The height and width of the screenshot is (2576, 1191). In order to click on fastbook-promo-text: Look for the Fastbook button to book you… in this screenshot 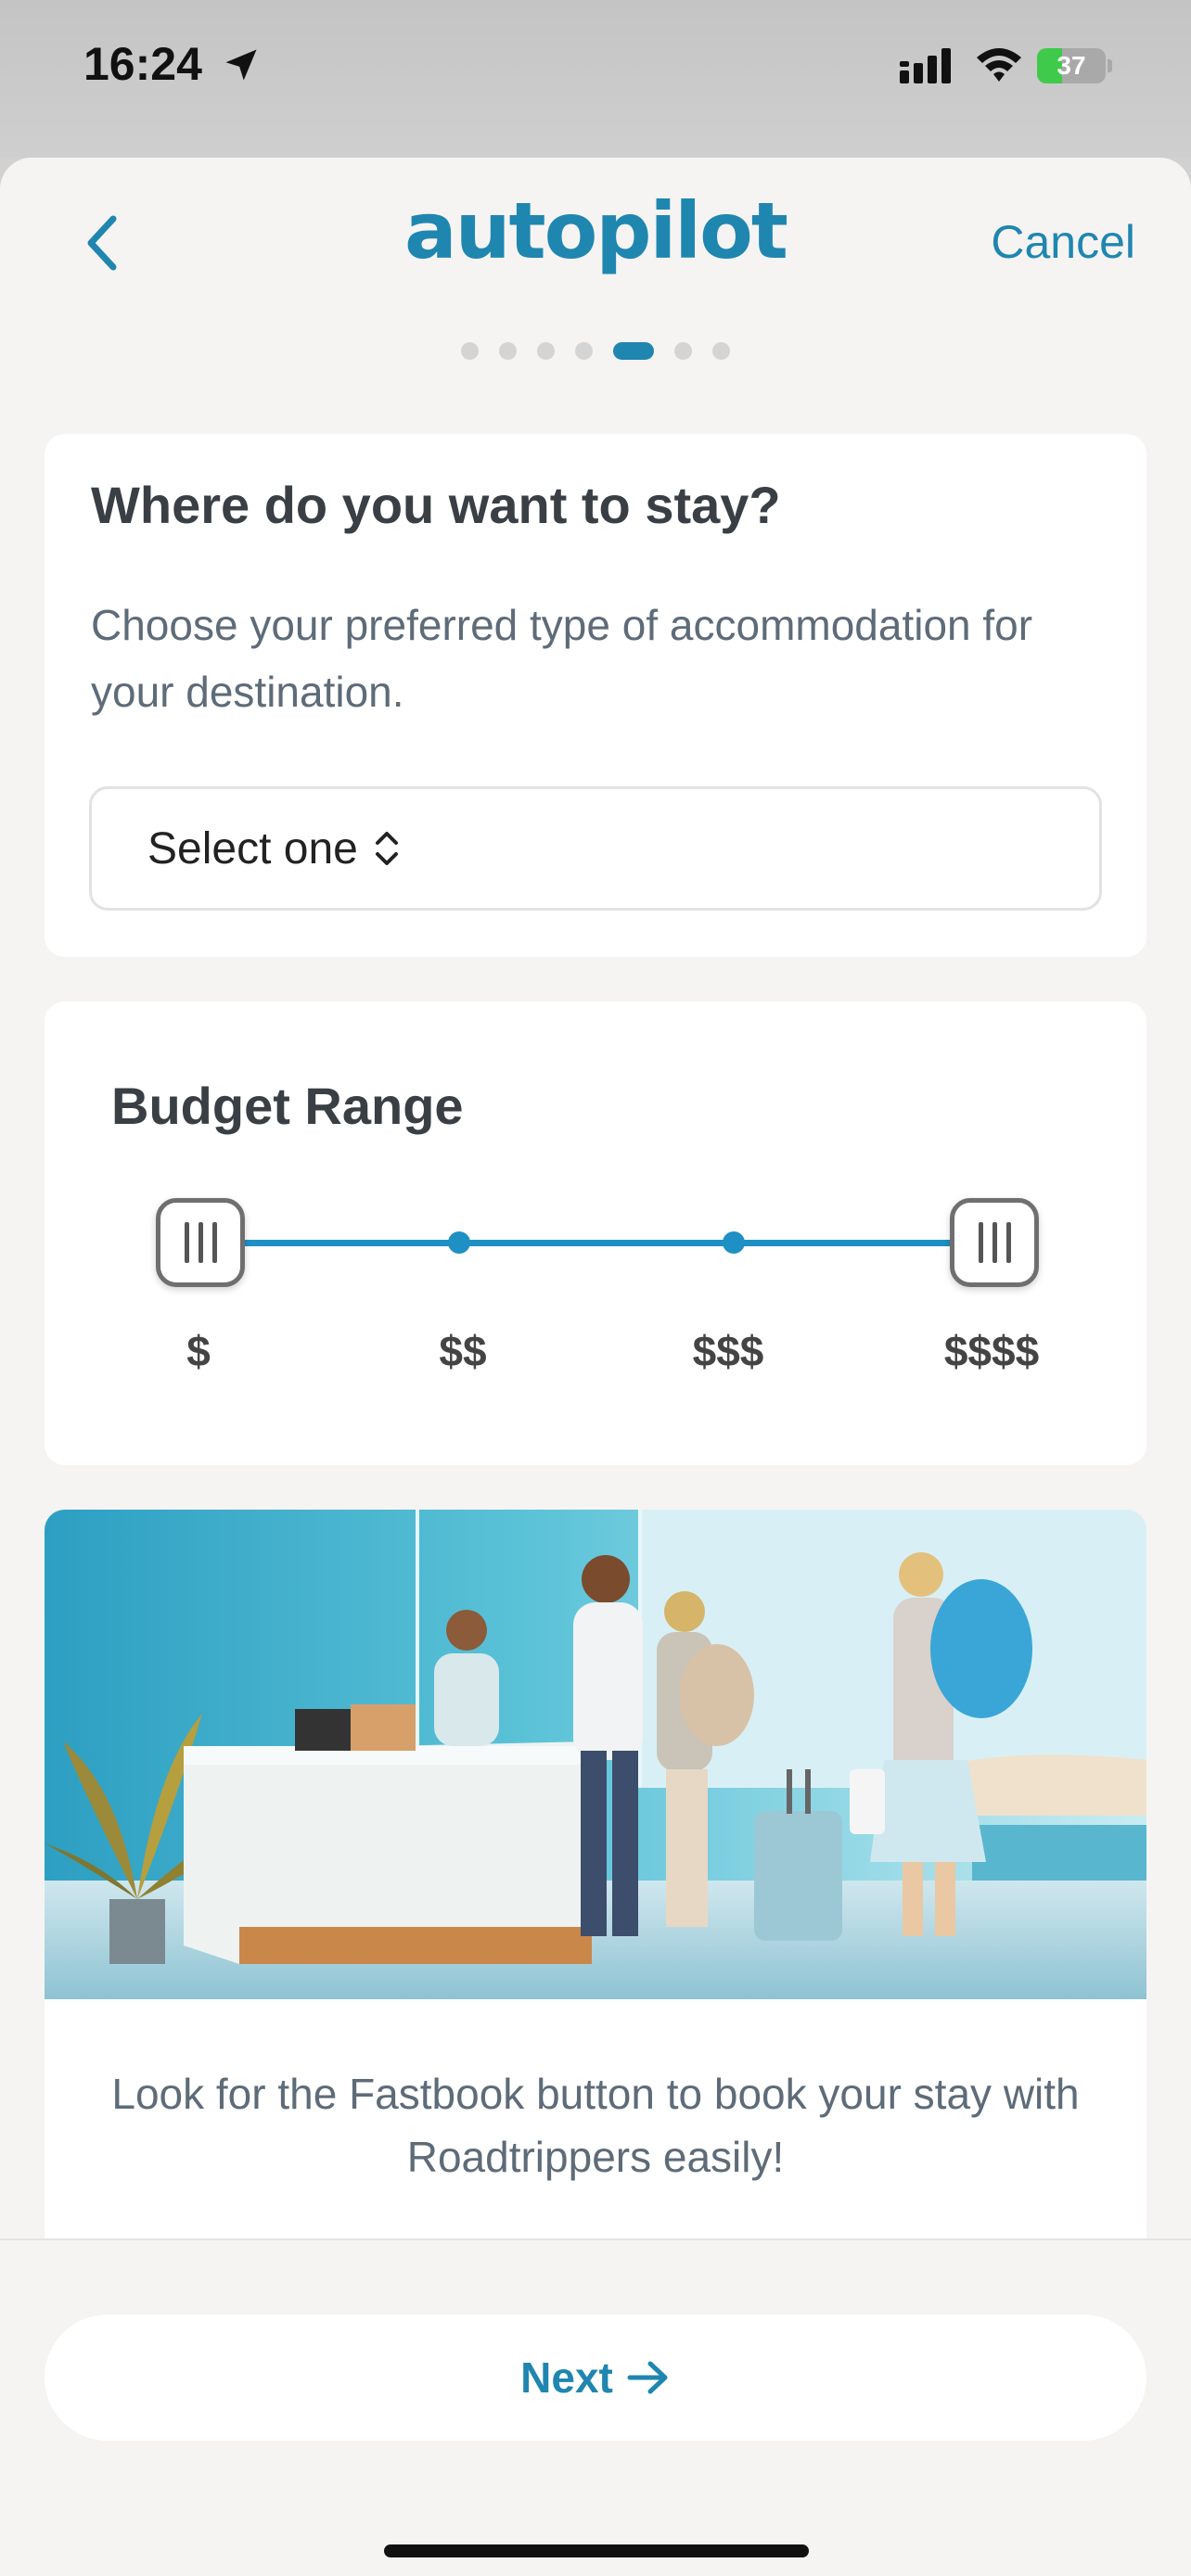, I will do `click(595, 2125)`.